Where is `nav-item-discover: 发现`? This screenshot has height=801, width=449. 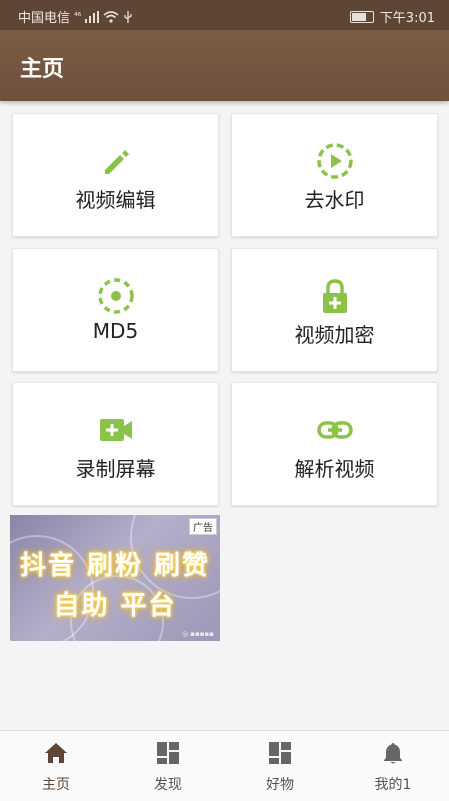
nav-item-discover: 发现 is located at coordinates (168, 766).